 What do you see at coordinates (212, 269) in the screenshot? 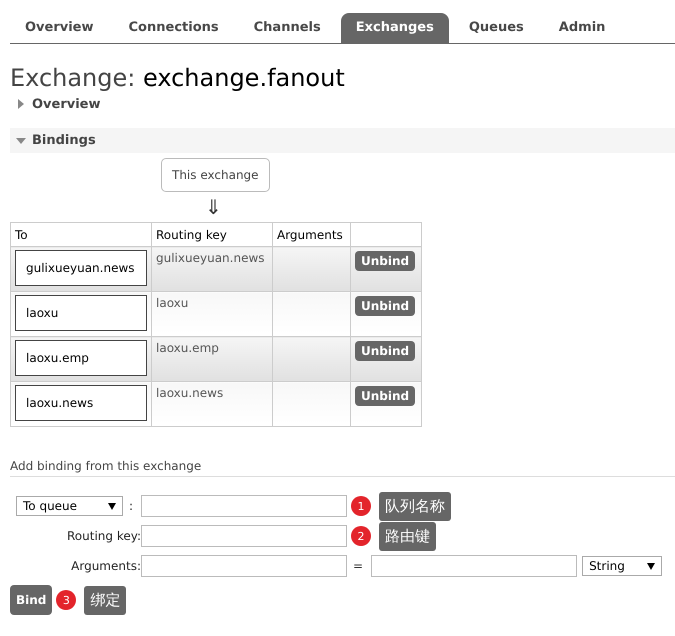
I see `table-cell: gulixueyuan.news` at bounding box center [212, 269].